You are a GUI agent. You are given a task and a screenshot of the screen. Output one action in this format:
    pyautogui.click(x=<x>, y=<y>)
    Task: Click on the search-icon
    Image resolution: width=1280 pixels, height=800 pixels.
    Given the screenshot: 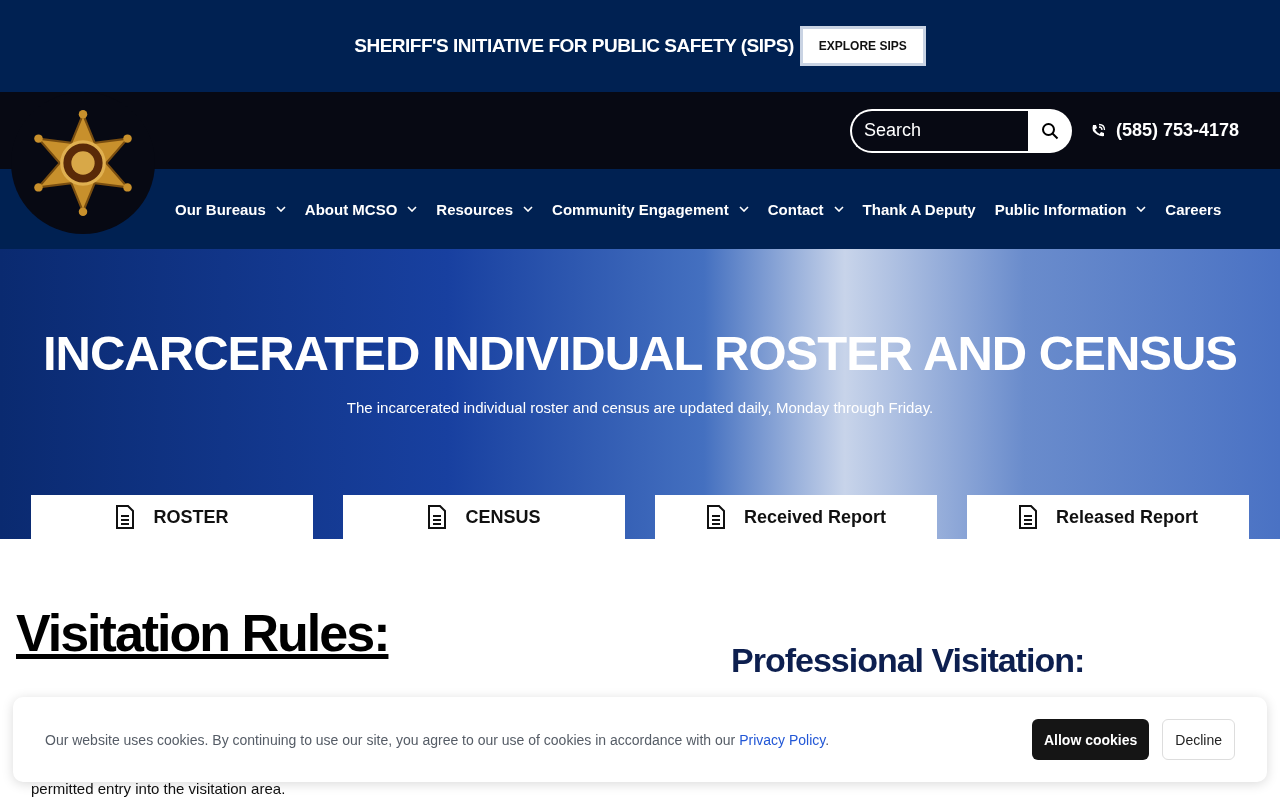 What is the action you would take?
    pyautogui.click(x=1049, y=130)
    